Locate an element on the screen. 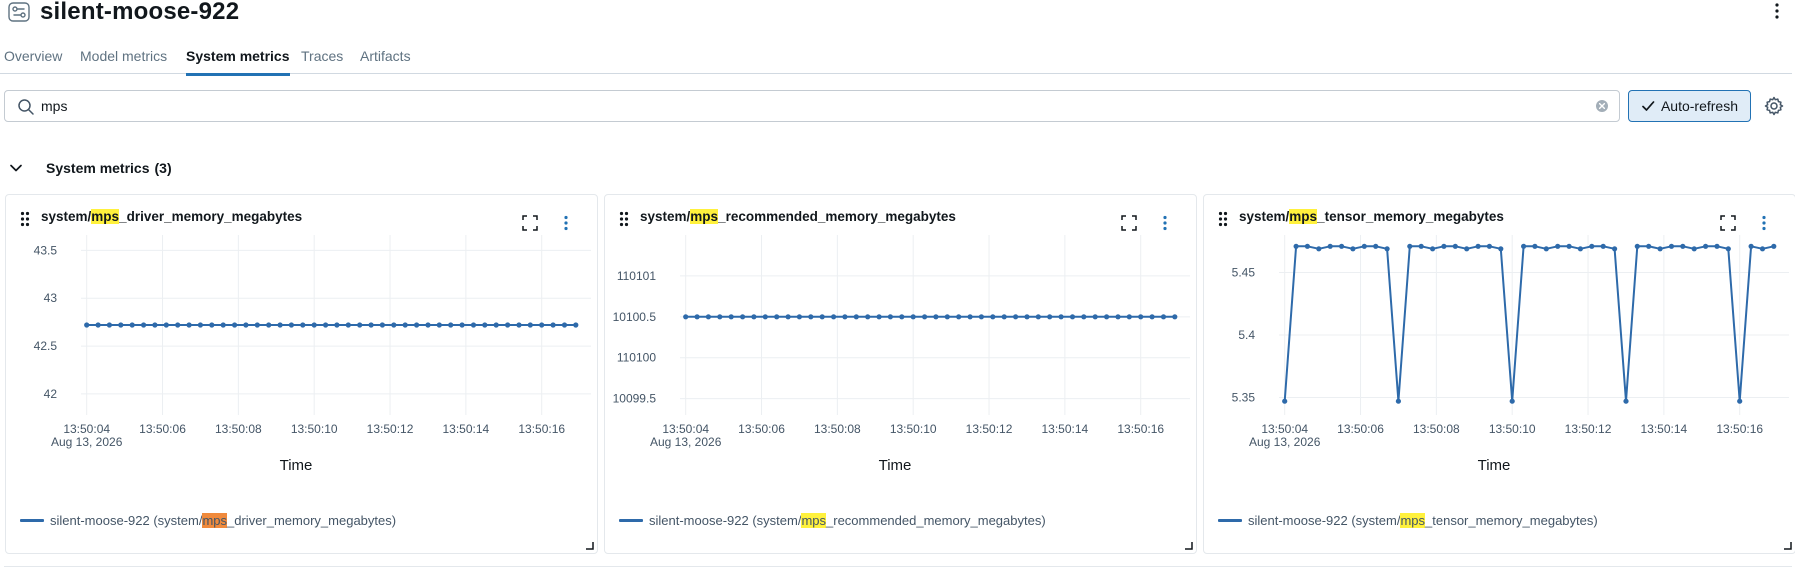 This screenshot has width=1795, height=580. tab-artifacts: Artifacts is located at coordinates (385, 61).